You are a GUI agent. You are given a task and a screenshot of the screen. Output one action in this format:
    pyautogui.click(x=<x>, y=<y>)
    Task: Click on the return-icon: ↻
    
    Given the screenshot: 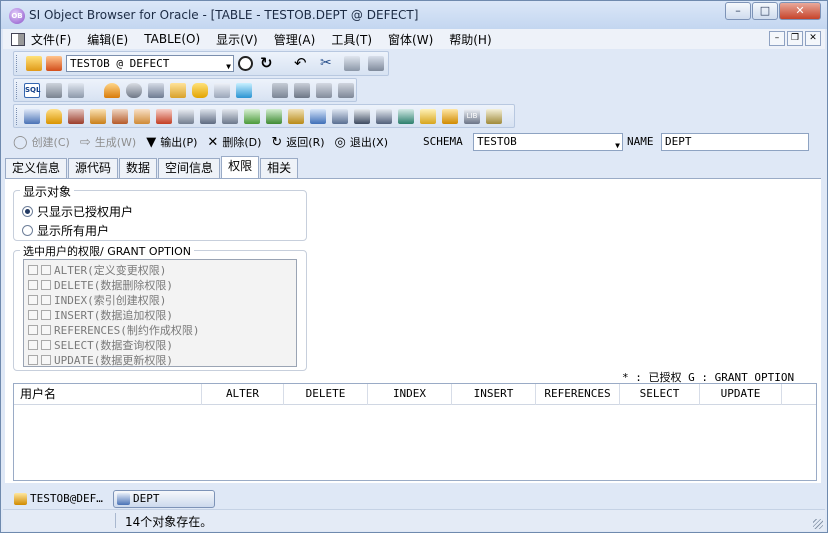 What is the action you would take?
    pyautogui.click(x=277, y=142)
    